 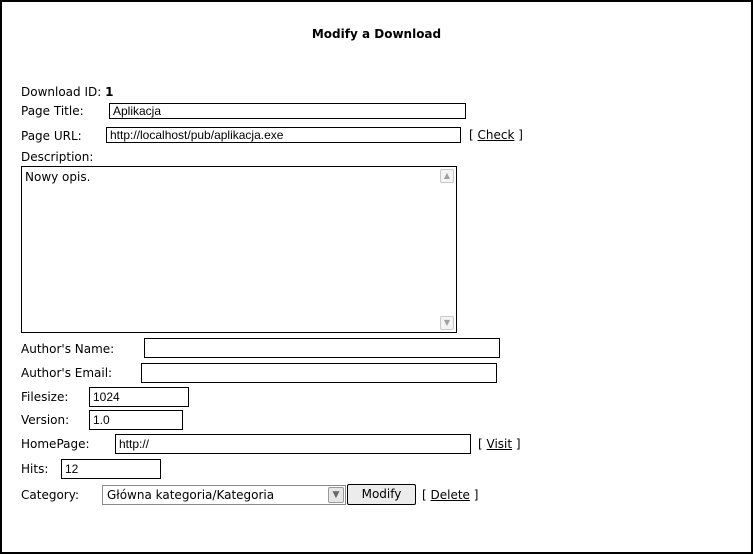 What do you see at coordinates (51, 136) in the screenshot?
I see `page-url-label: Page URL:` at bounding box center [51, 136].